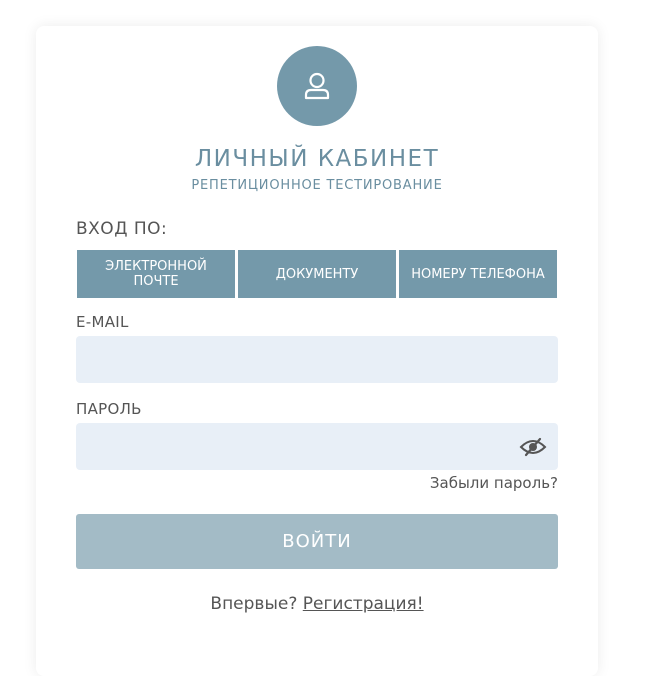 The height and width of the screenshot is (676, 659). I want to click on email-field, so click(317, 359).